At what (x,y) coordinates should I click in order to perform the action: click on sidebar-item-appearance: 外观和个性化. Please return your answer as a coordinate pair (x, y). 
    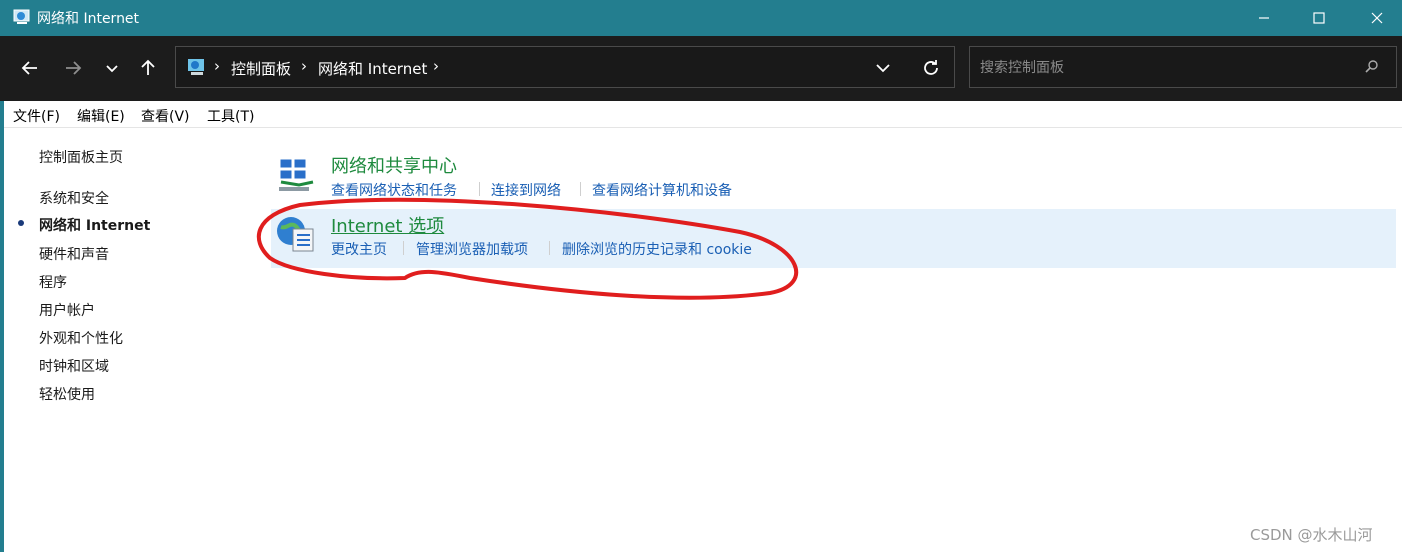
    Looking at the image, I should click on (81, 338).